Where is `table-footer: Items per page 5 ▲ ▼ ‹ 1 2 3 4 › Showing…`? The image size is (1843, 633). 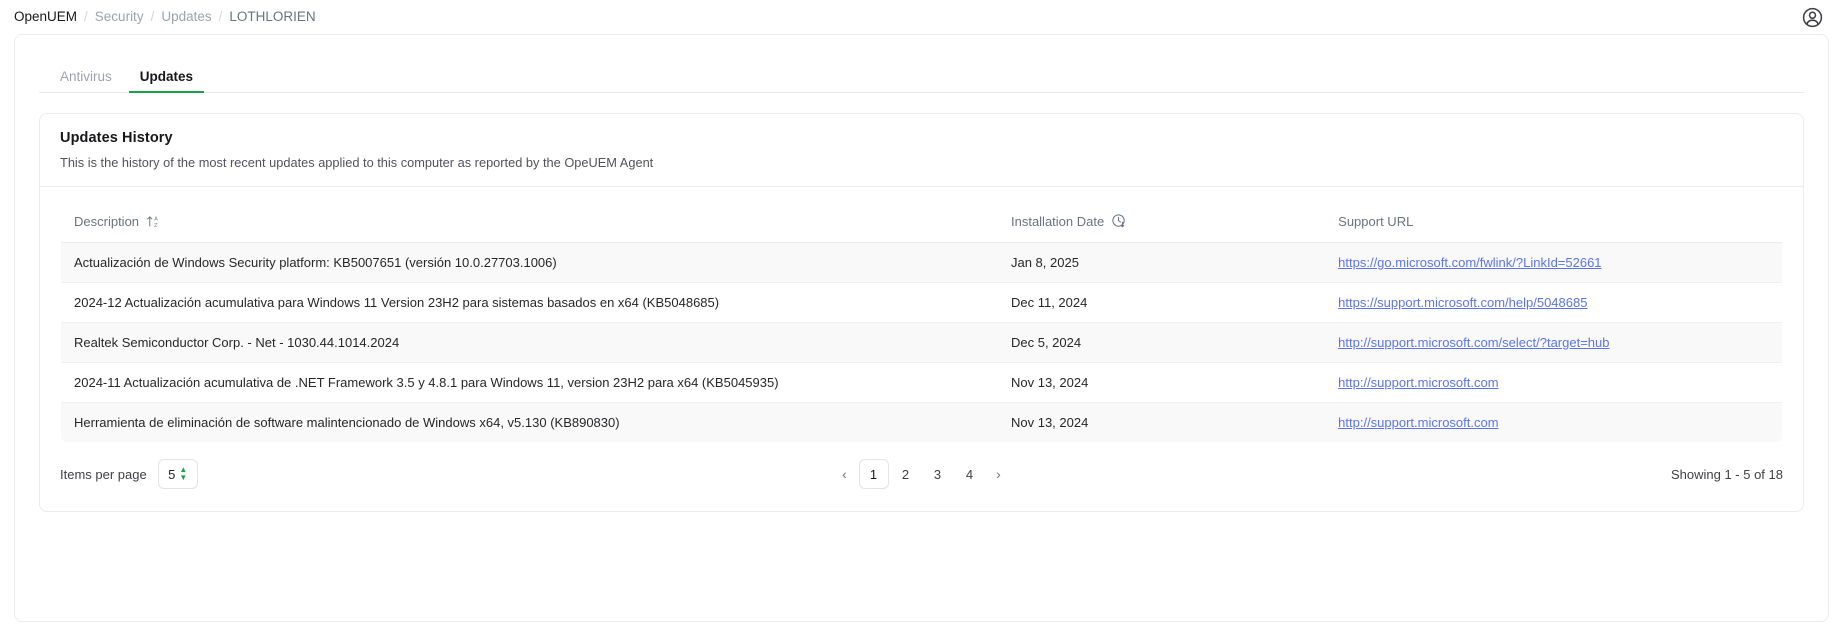
table-footer: Items per page 5 ▲ ▼ ‹ 1 2 3 4 › Showing… is located at coordinates (921, 477).